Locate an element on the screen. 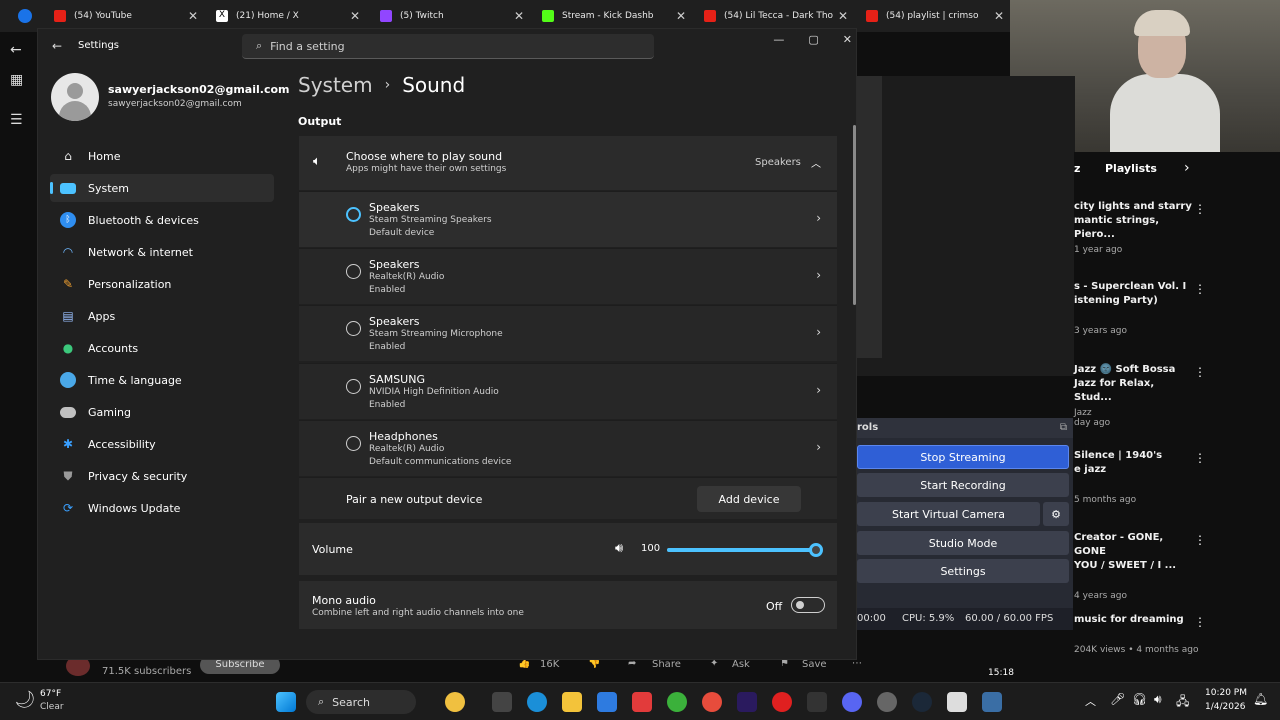 The width and height of the screenshot is (1280, 720). playlist-item: Silence | 1940's e jazz 5 months ago ⋮ is located at coordinates (1177, 477).